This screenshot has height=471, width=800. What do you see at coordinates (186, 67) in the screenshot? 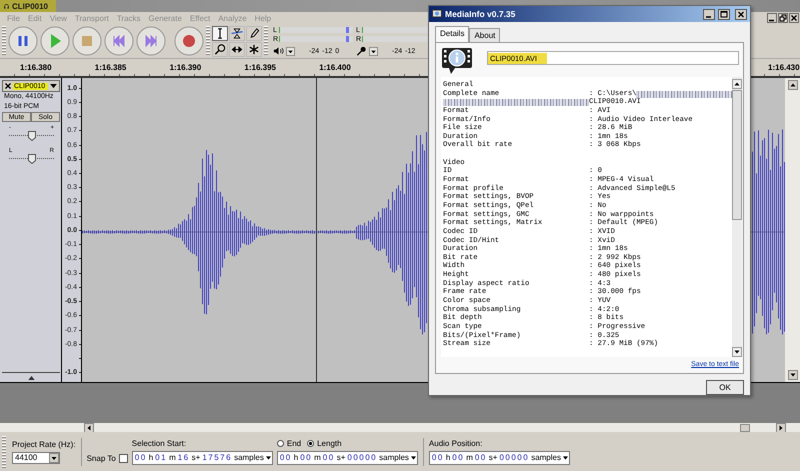
I see `ruler-label: 1:16.390` at bounding box center [186, 67].